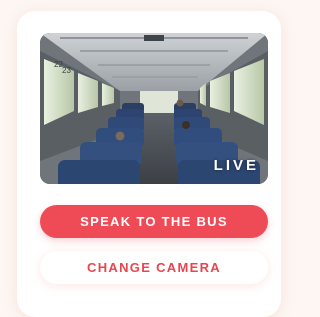 The height and width of the screenshot is (317, 320). What do you see at coordinates (236, 165) in the screenshot?
I see `live-indicator: LIVE` at bounding box center [236, 165].